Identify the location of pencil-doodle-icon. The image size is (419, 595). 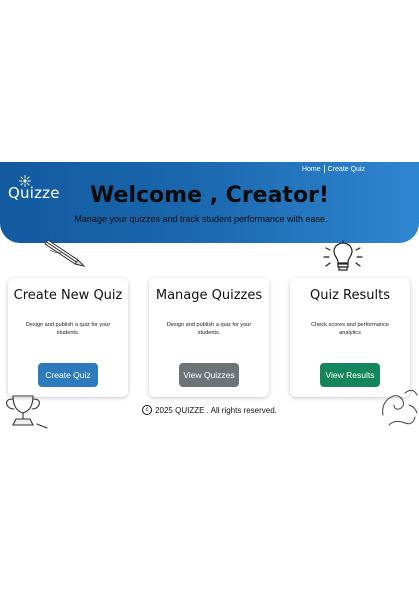
(65, 253).